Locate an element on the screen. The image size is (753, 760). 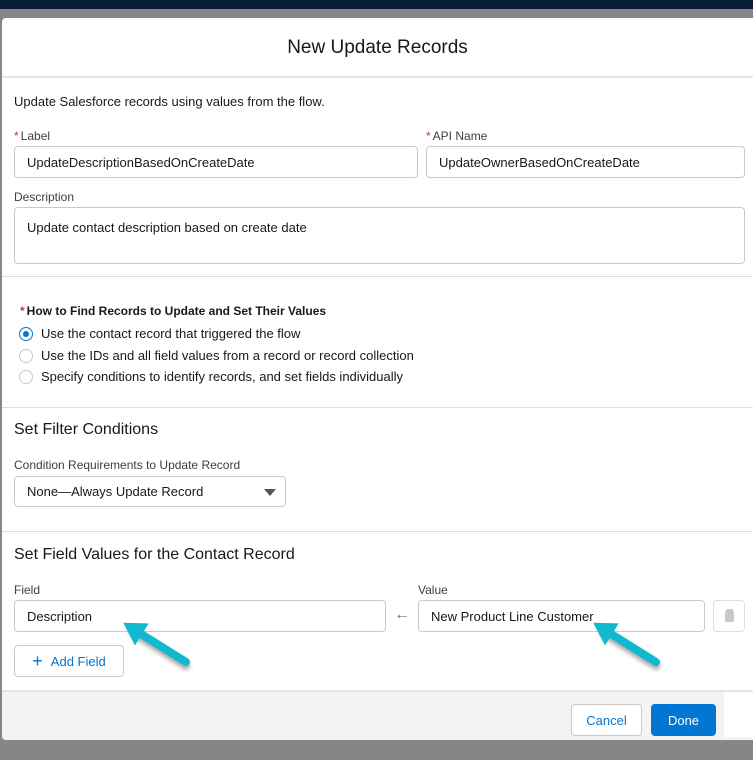
add-field-label: Add Field is located at coordinates (78, 661).